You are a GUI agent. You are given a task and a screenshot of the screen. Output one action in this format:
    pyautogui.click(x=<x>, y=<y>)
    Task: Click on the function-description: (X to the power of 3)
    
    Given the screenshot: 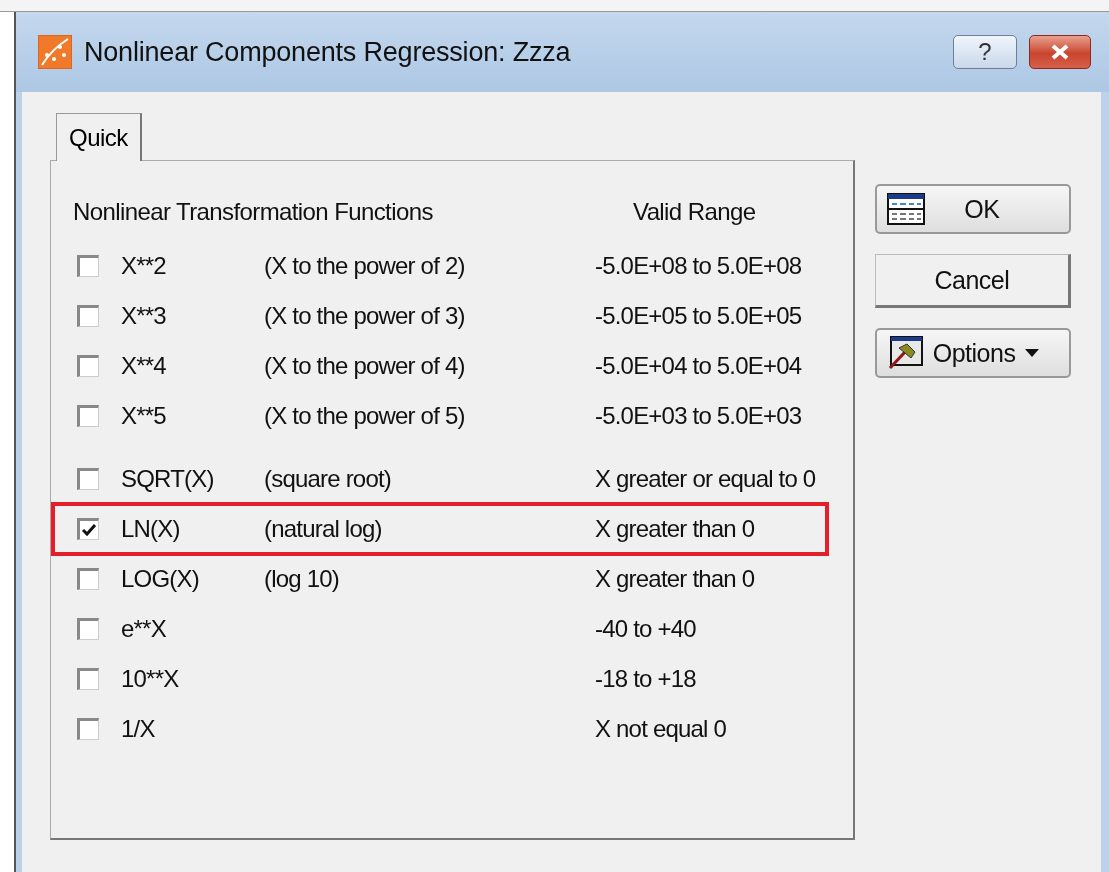 What is the action you would take?
    pyautogui.click(x=365, y=316)
    